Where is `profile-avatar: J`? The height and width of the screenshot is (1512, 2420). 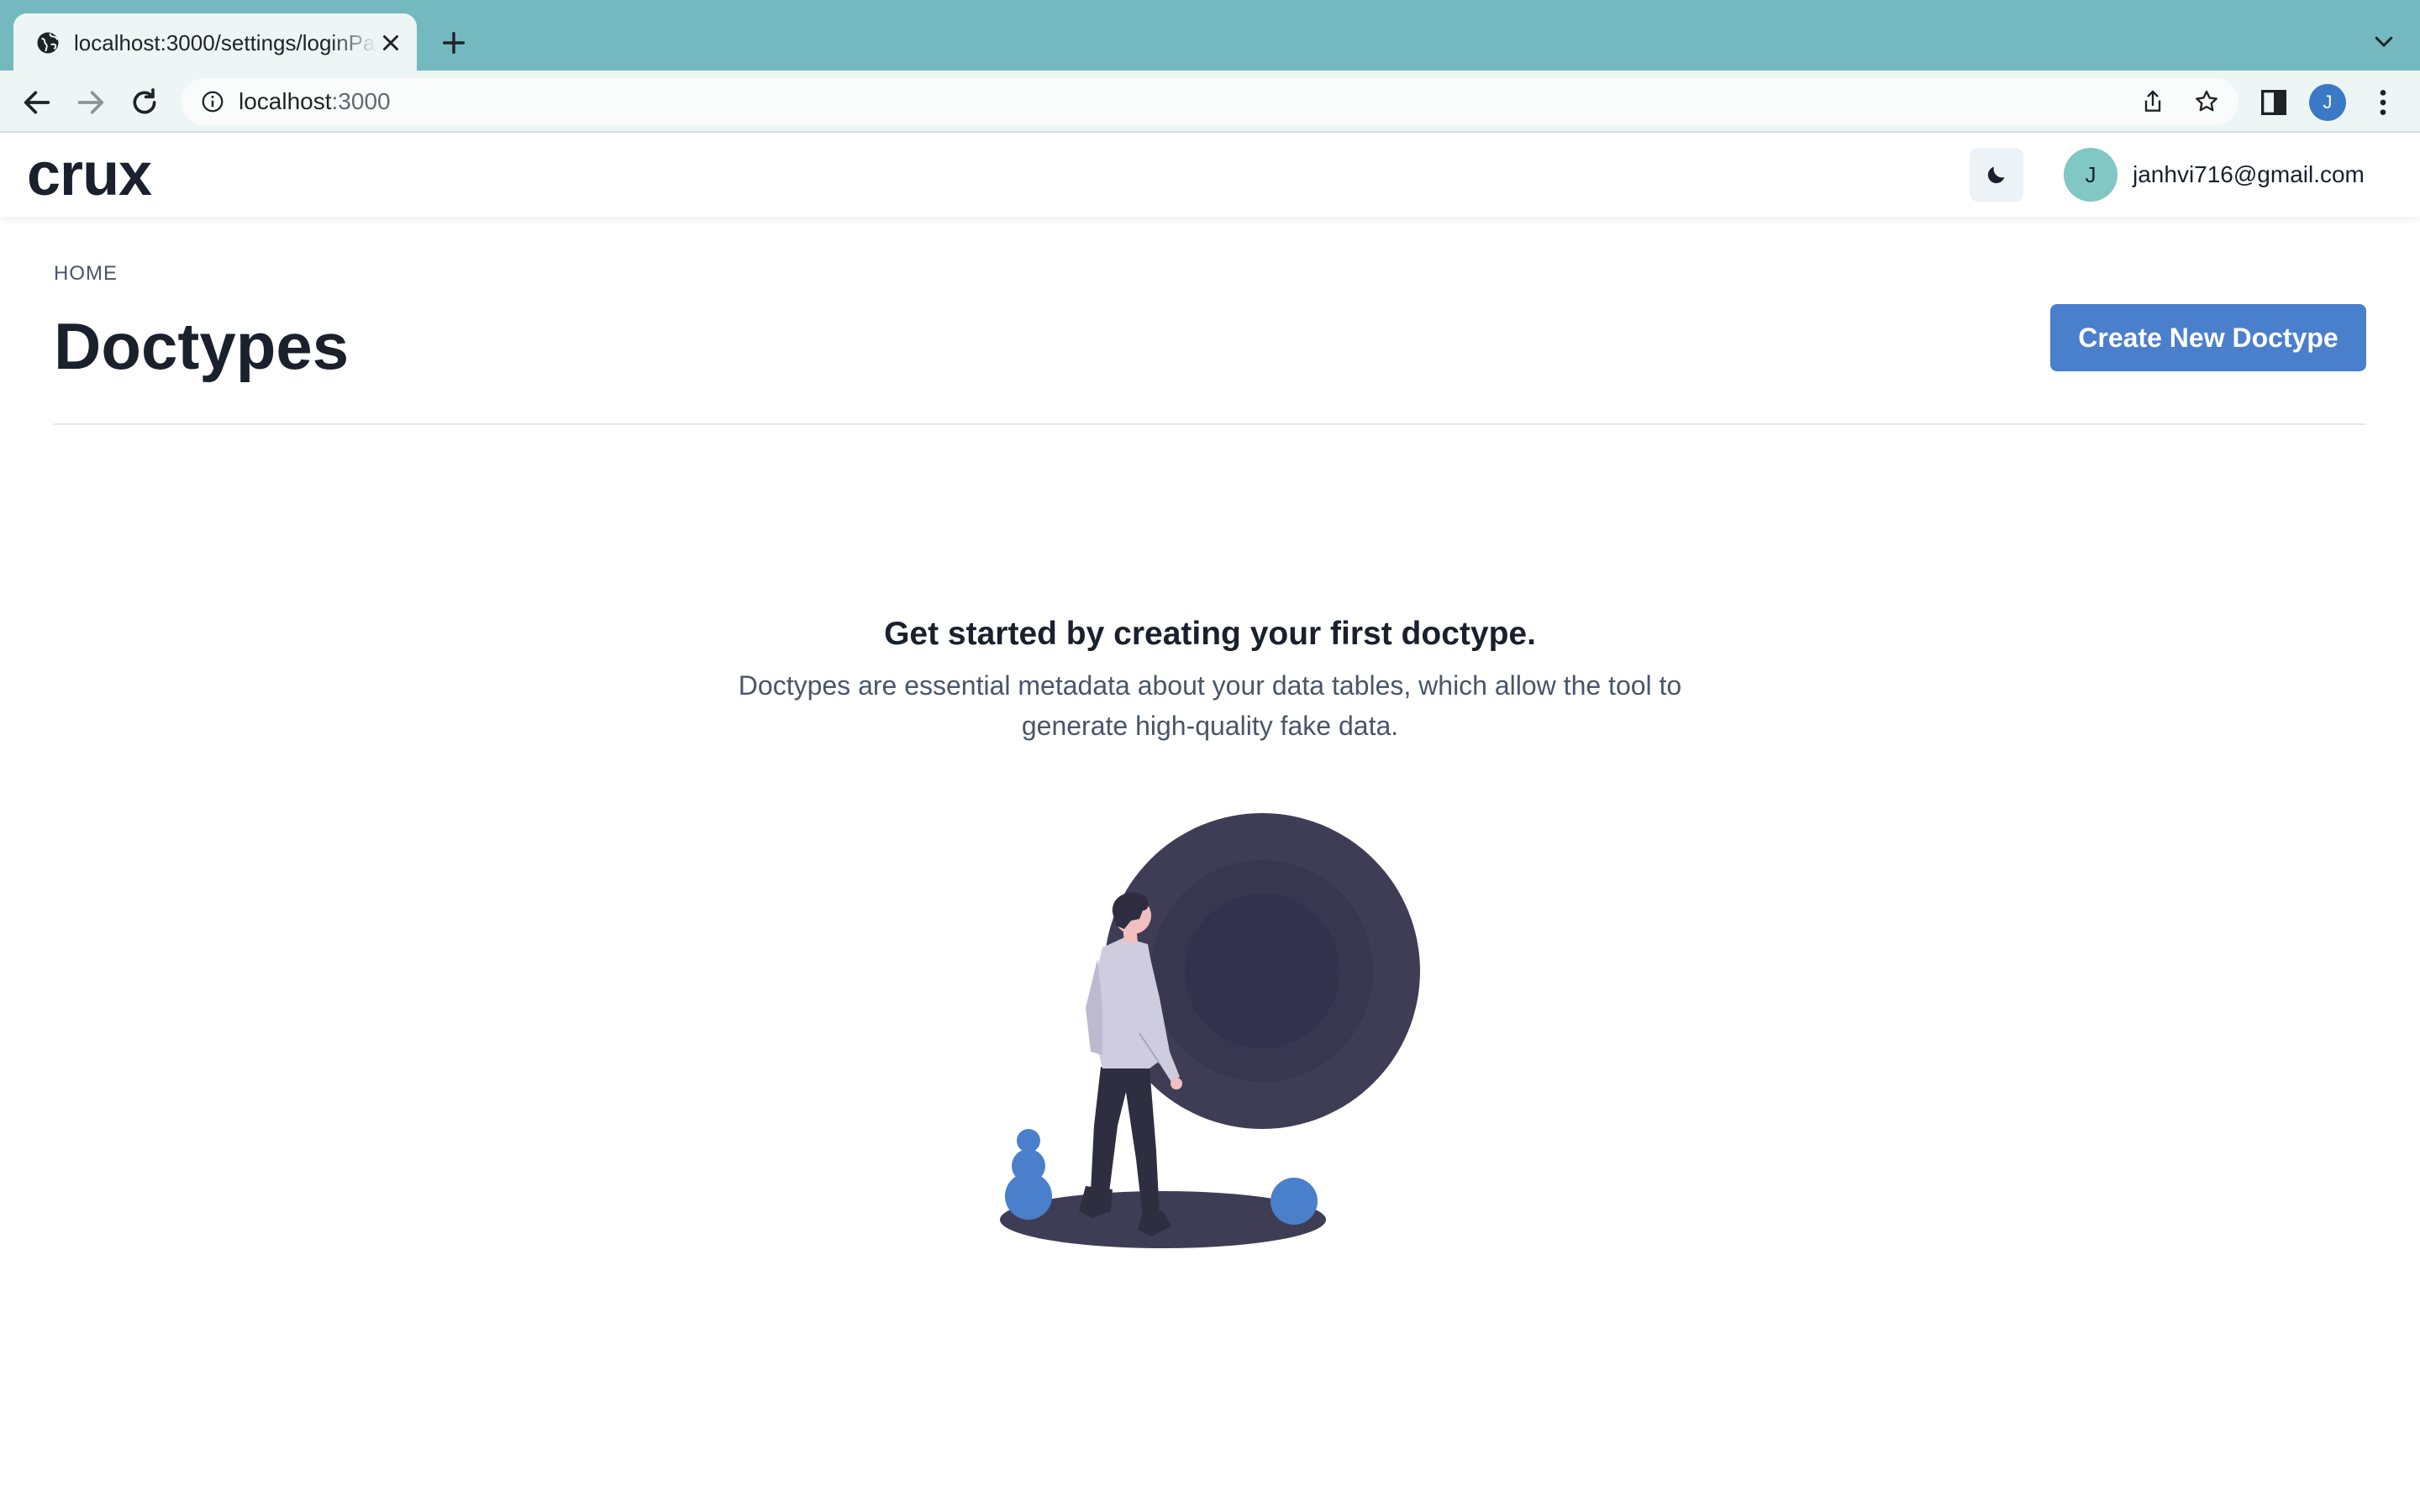
profile-avatar: J is located at coordinates (2328, 102).